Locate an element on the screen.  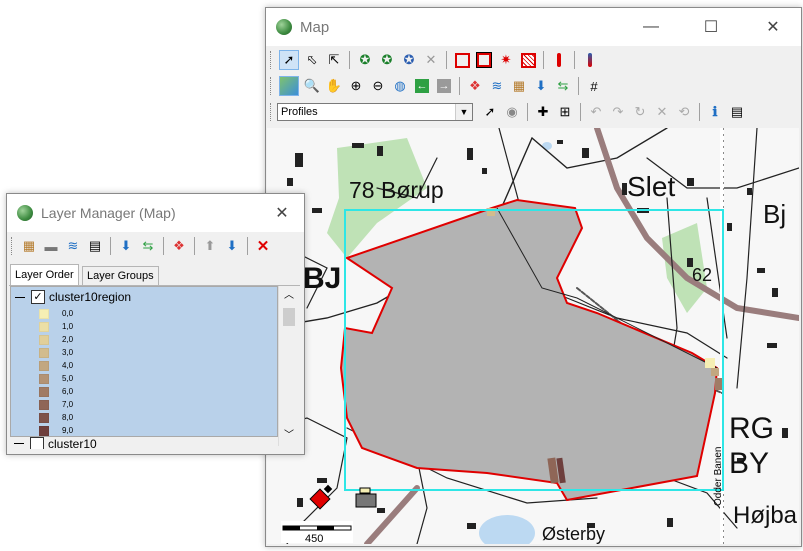
rotate-icon: ↻ is located at coordinates (640, 112).